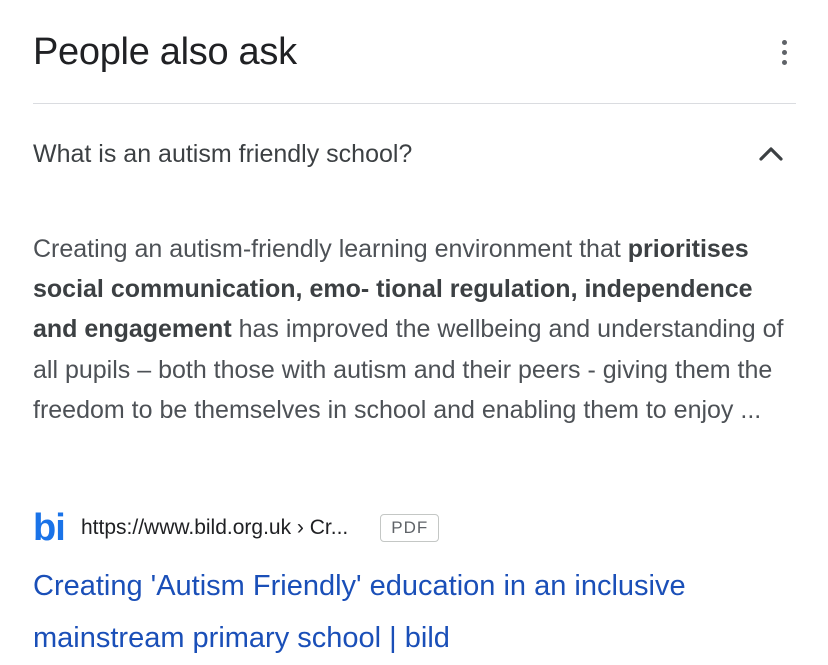  What do you see at coordinates (223, 154) in the screenshot?
I see `question-text: What is an autism friendly school?` at bounding box center [223, 154].